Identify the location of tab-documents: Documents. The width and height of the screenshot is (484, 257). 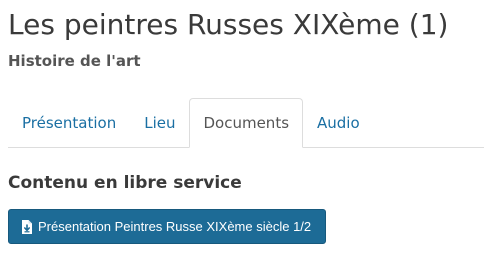
(246, 123).